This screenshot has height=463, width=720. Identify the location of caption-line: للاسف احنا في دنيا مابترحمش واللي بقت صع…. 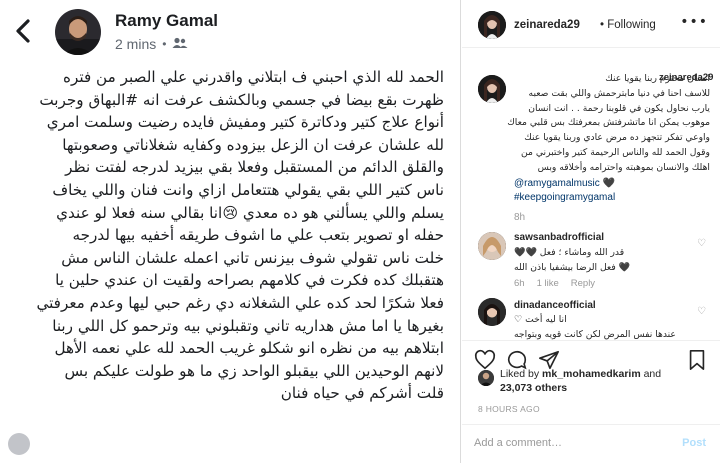
(619, 93).